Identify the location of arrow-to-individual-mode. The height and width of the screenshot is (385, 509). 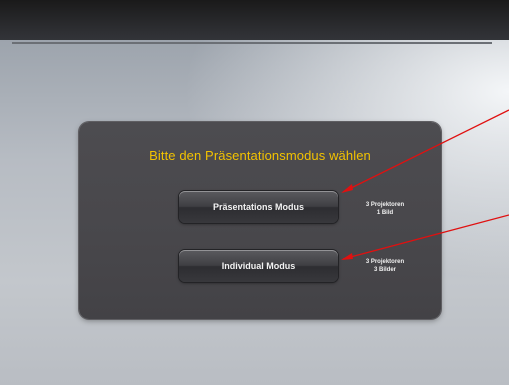
(425, 237).